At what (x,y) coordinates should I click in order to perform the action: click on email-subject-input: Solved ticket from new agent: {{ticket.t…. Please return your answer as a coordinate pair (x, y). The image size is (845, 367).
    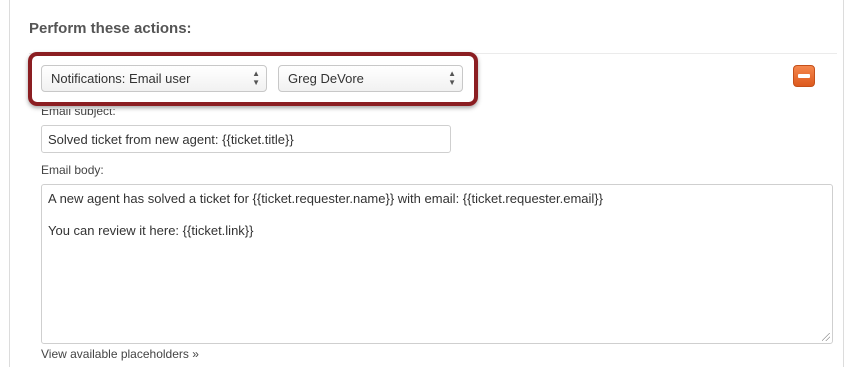
    Looking at the image, I should click on (246, 139).